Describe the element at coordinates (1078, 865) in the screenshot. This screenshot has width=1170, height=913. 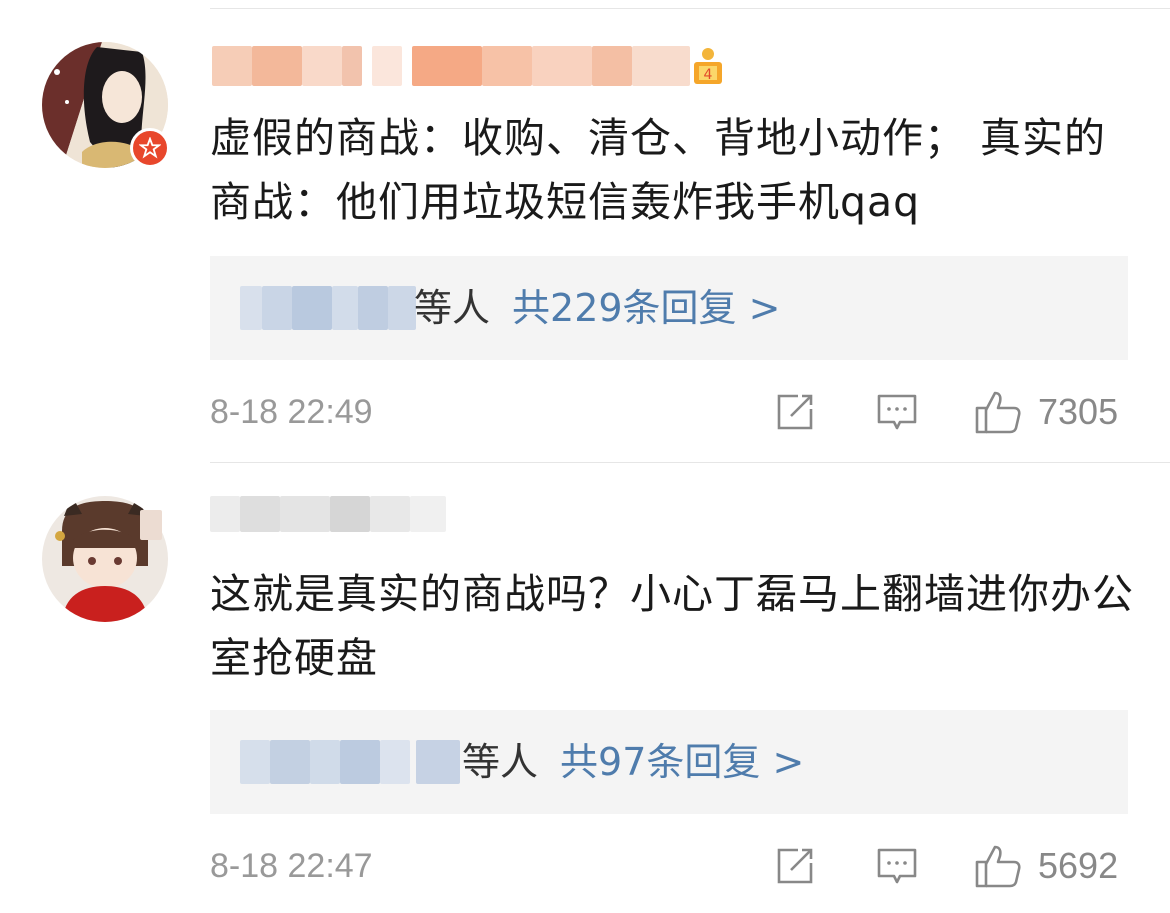
I see `like-count: 5692` at that location.